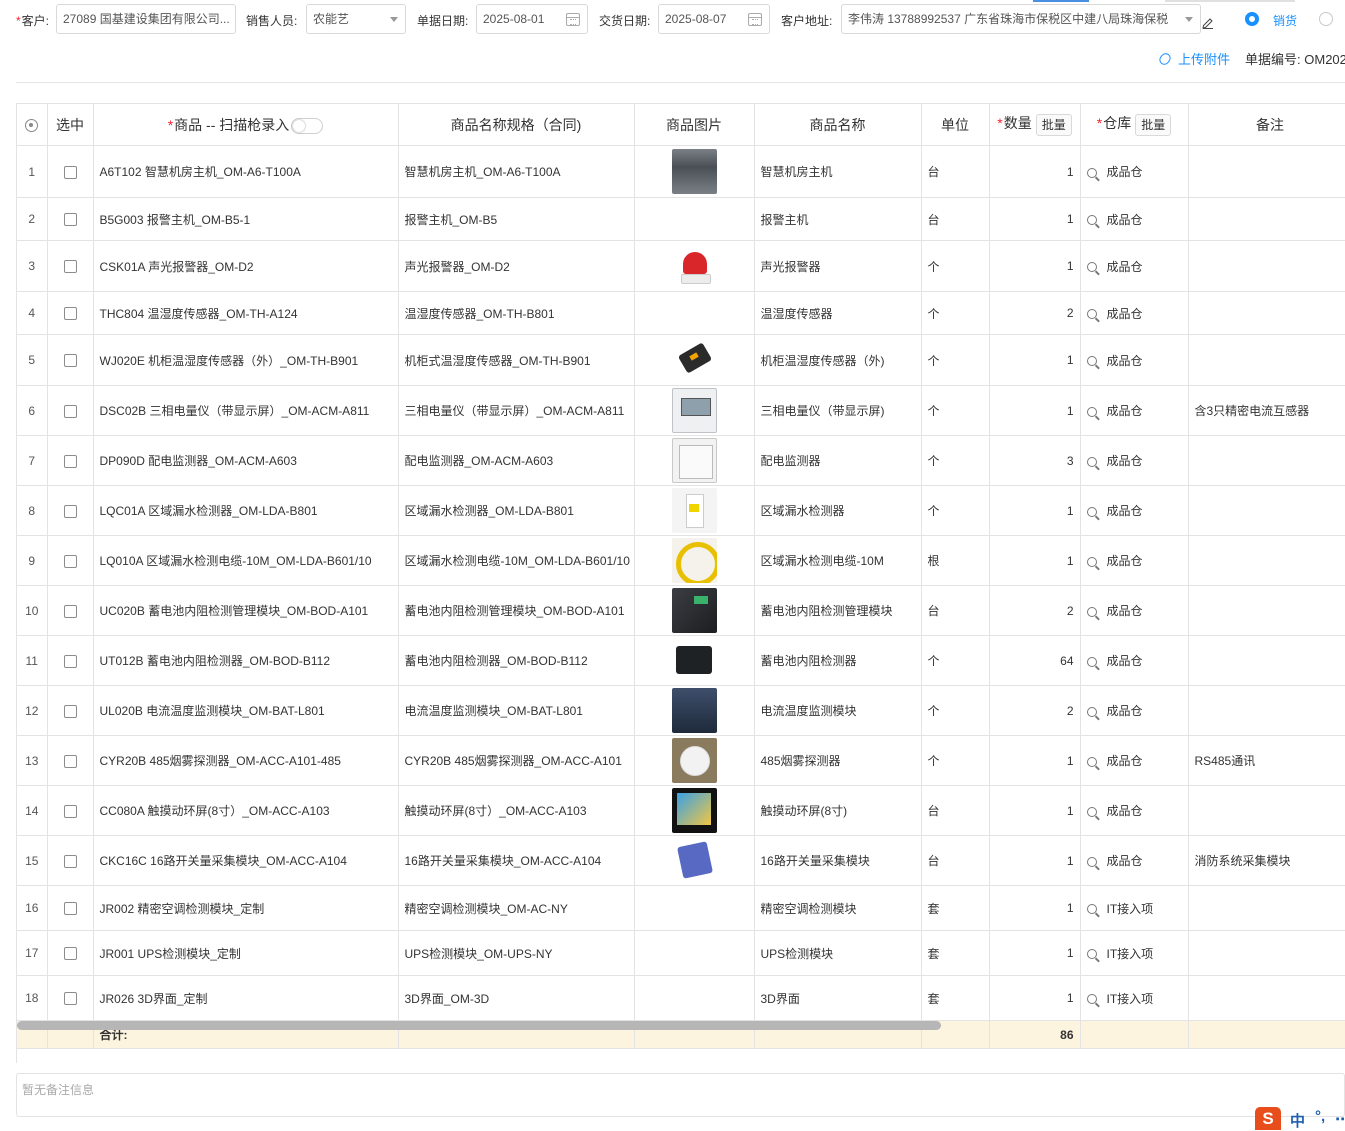 The image size is (1345, 1131). I want to click on sogou-logo-icon: S, so click(1268, 1118).